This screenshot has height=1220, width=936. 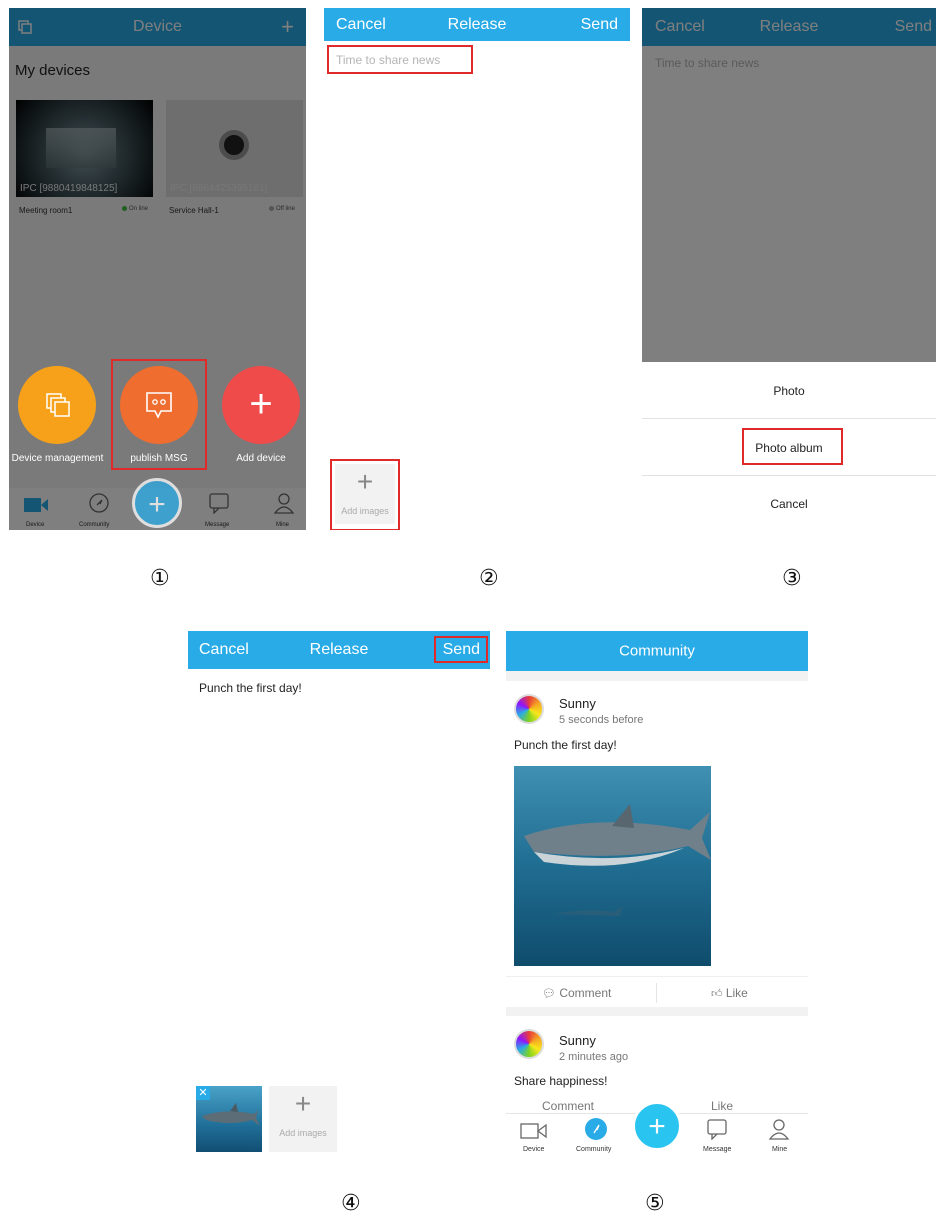 I want to click on device-management-button, so click(x=57, y=405).